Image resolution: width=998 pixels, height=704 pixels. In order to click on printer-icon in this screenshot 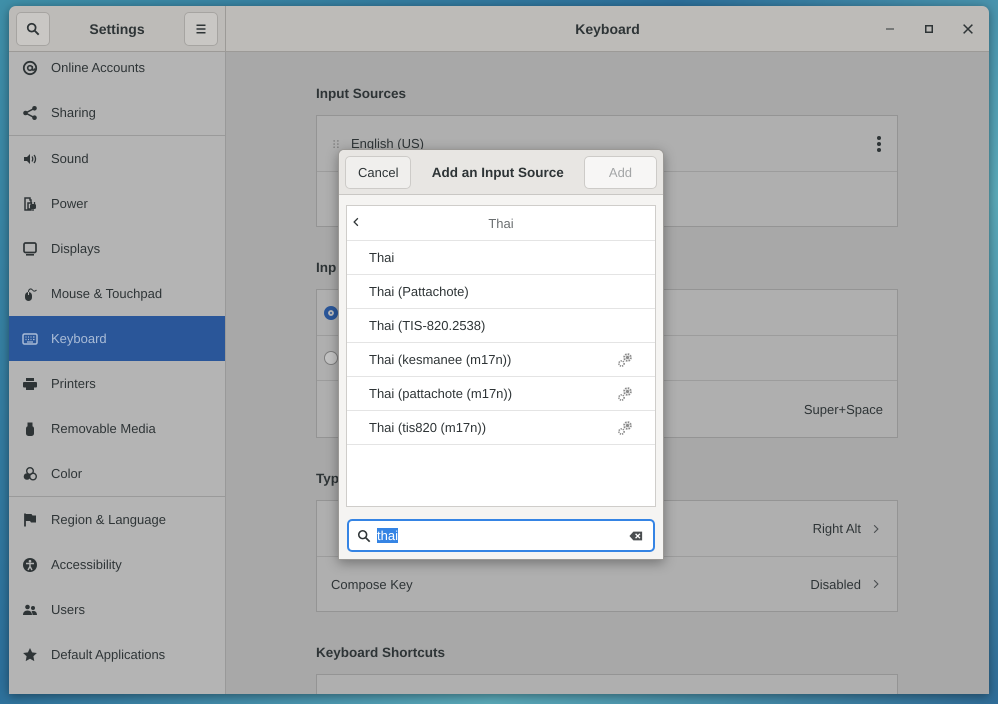, I will do `click(30, 384)`.